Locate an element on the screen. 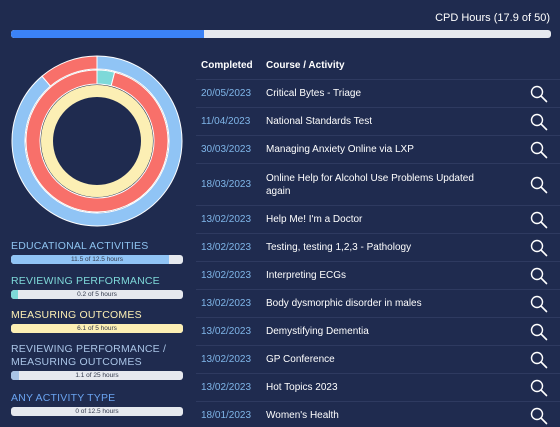 The height and width of the screenshot is (427, 560). table-row: 13/02/2023 Demystifying Dementia is located at coordinates (378, 332).